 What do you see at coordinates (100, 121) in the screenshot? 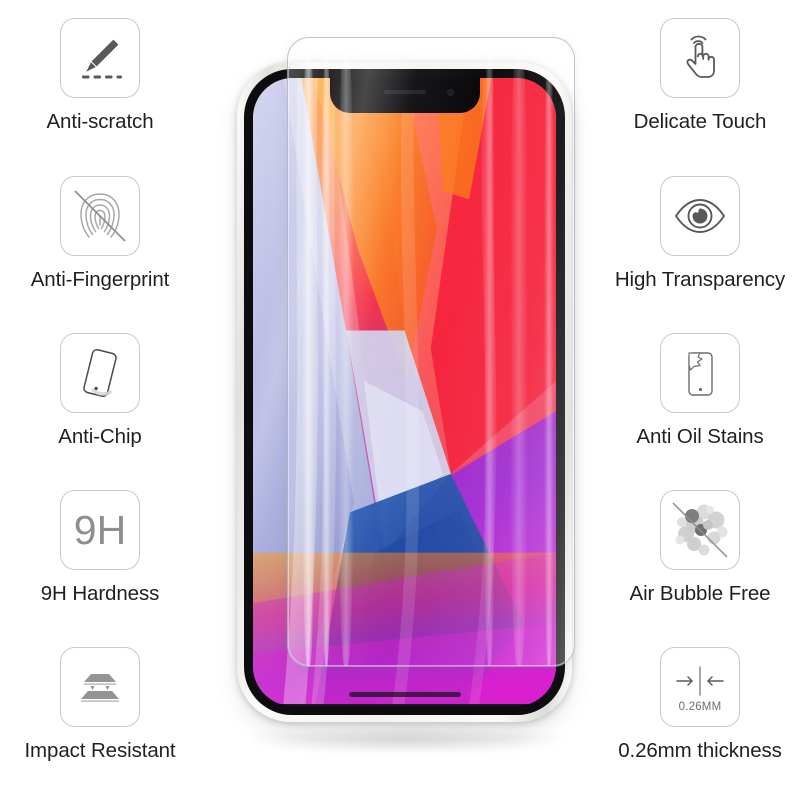
I see `feature-label: Anti-scratch` at bounding box center [100, 121].